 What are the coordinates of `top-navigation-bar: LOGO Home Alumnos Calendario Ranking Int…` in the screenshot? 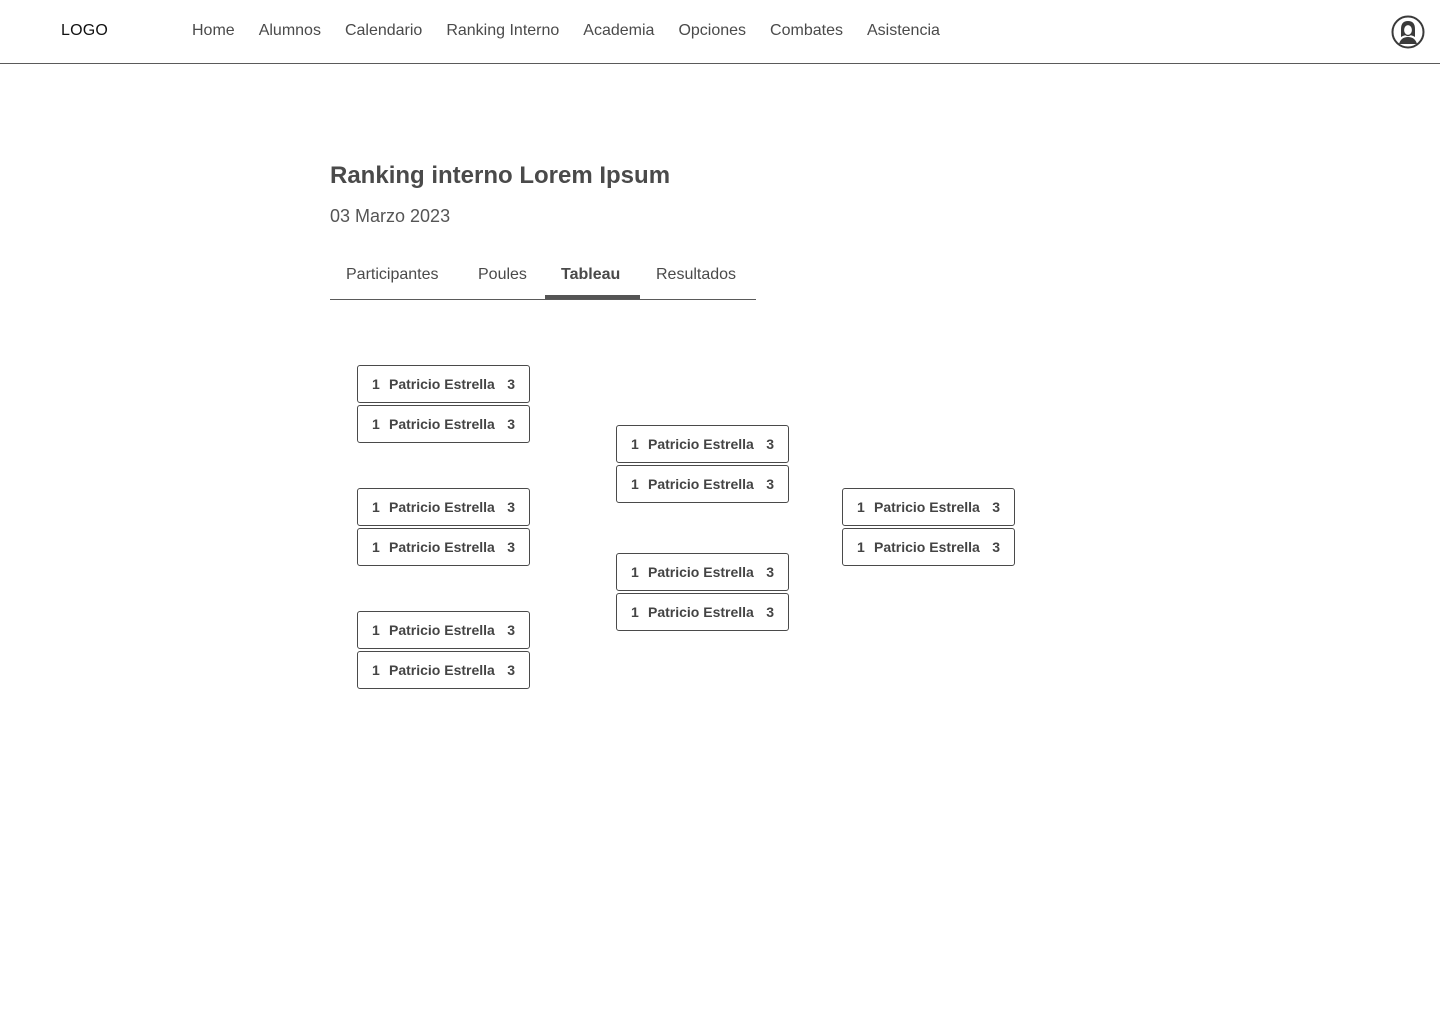 It's located at (720, 32).